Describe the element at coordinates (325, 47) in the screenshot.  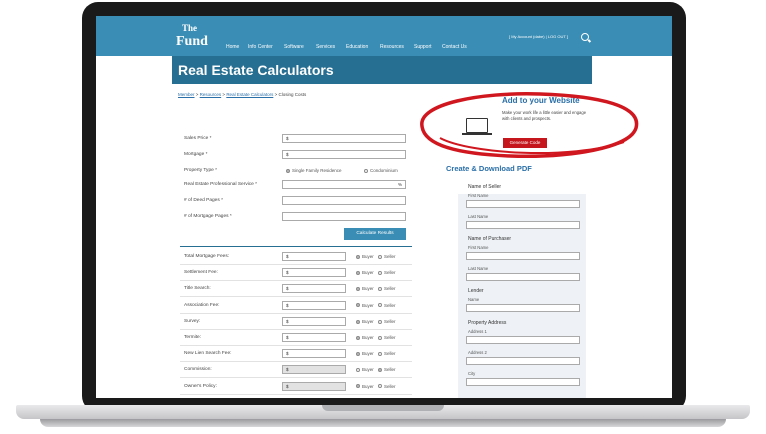
I see `nav-services: Services` at that location.